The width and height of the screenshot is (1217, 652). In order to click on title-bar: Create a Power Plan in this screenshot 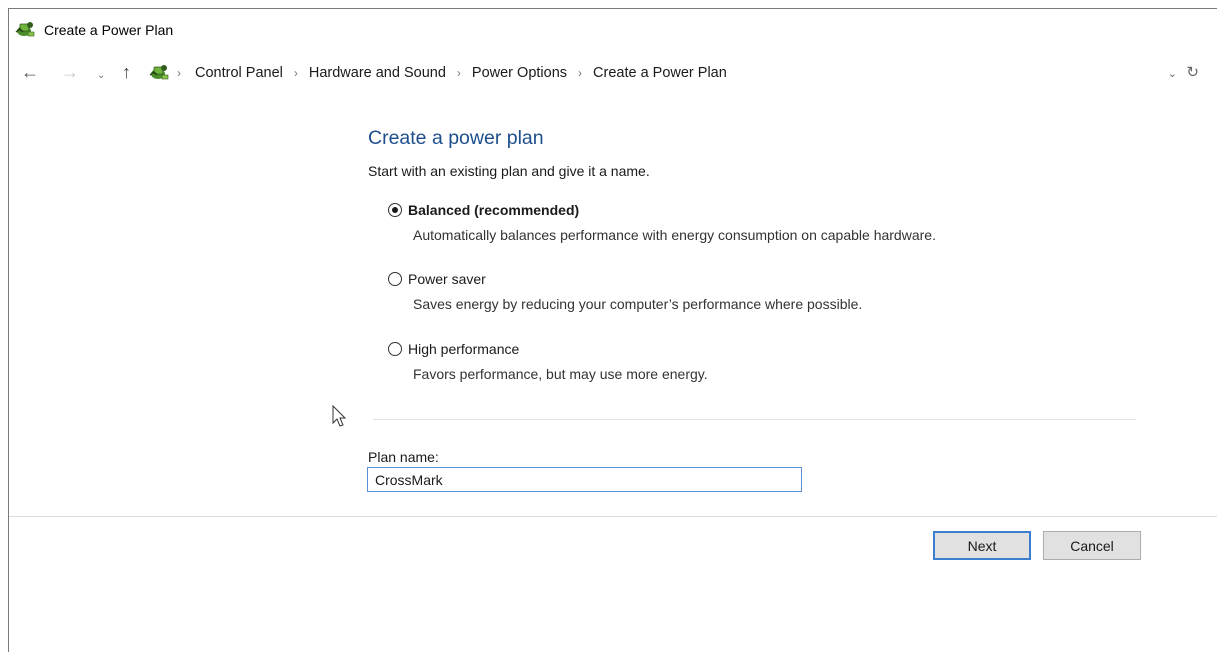, I will do `click(613, 30)`.